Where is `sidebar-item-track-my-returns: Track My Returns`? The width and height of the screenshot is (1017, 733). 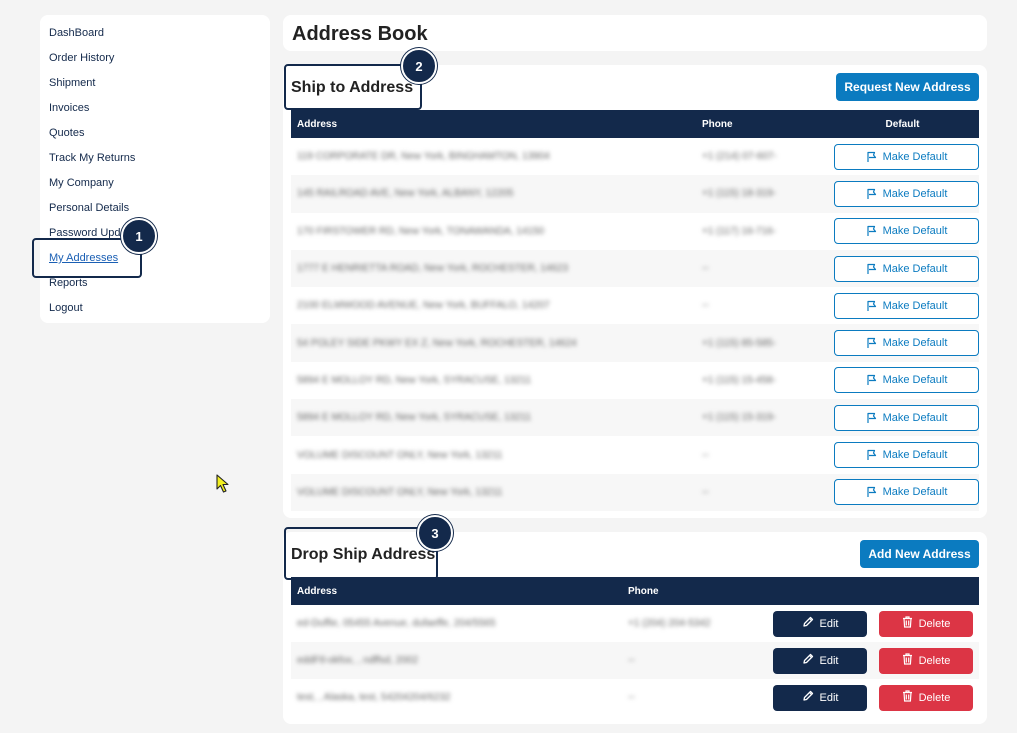
sidebar-item-track-my-returns: Track My Returns is located at coordinates (155, 161).